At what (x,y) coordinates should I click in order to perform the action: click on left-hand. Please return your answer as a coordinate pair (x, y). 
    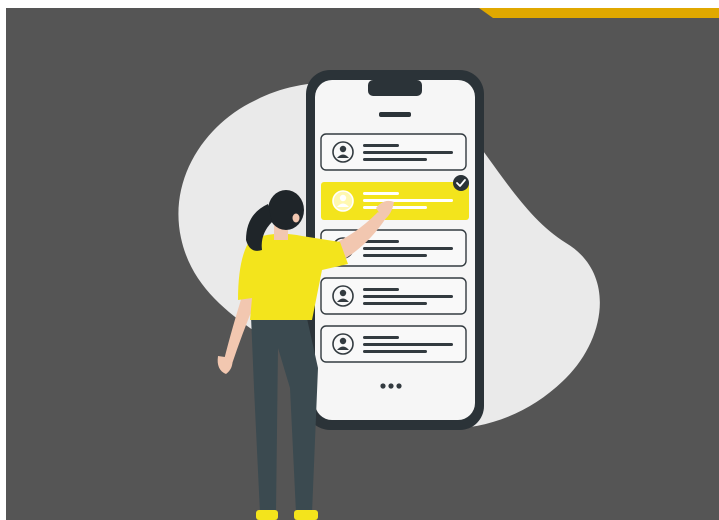
    Looking at the image, I should click on (225, 365).